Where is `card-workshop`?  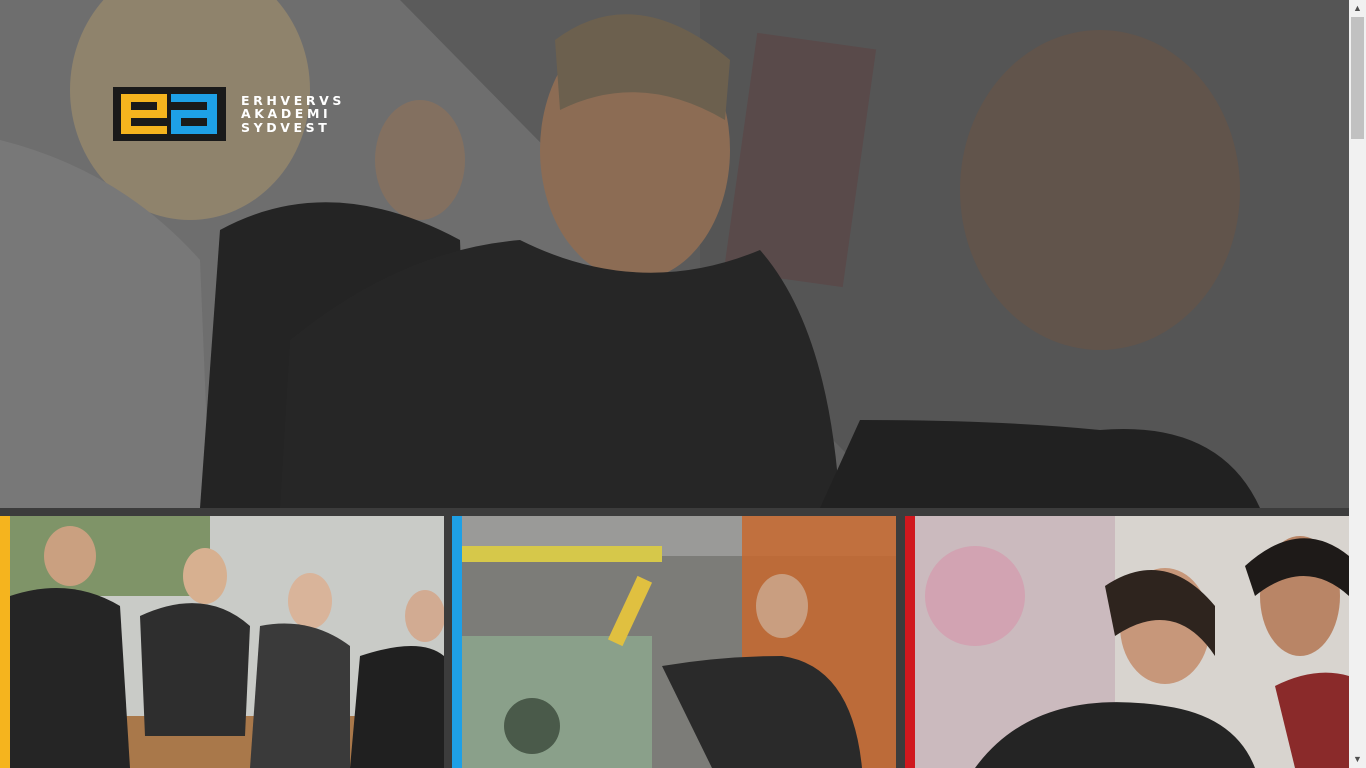
card-workshop is located at coordinates (674, 642).